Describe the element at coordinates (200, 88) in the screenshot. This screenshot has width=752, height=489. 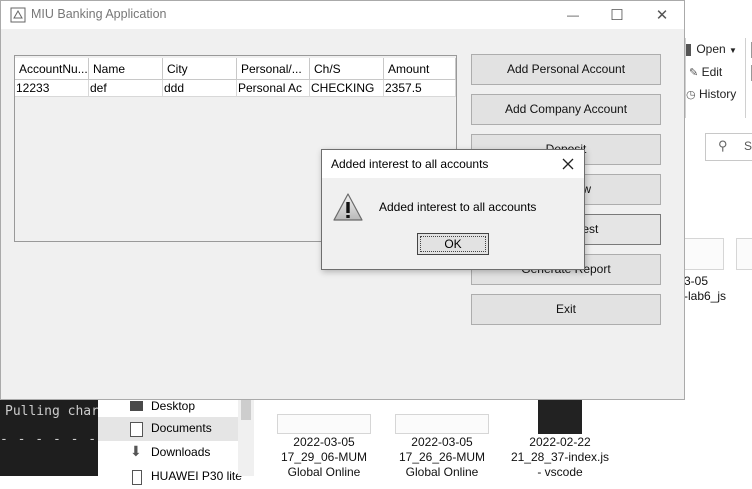
I see `table-cell-city: ddd` at that location.